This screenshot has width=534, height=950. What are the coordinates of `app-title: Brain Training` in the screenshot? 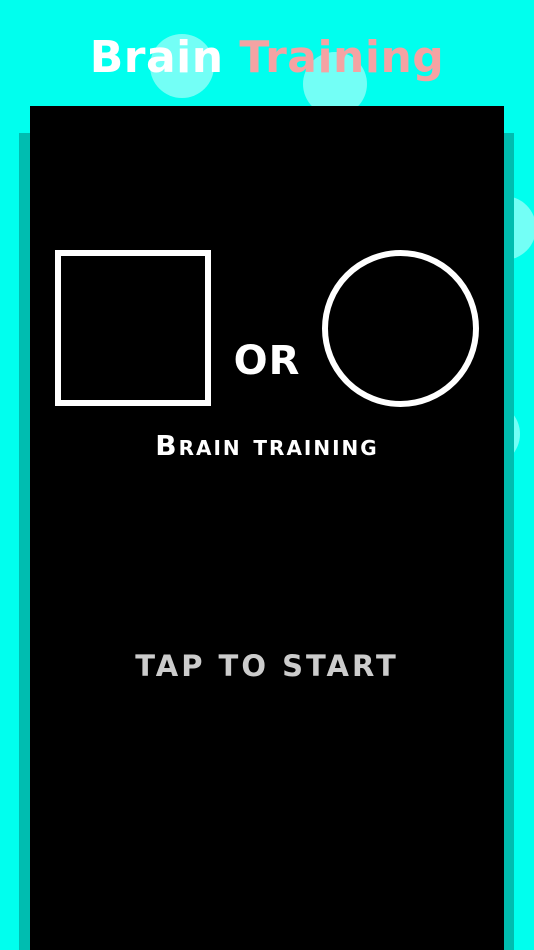 It's located at (267, 58).